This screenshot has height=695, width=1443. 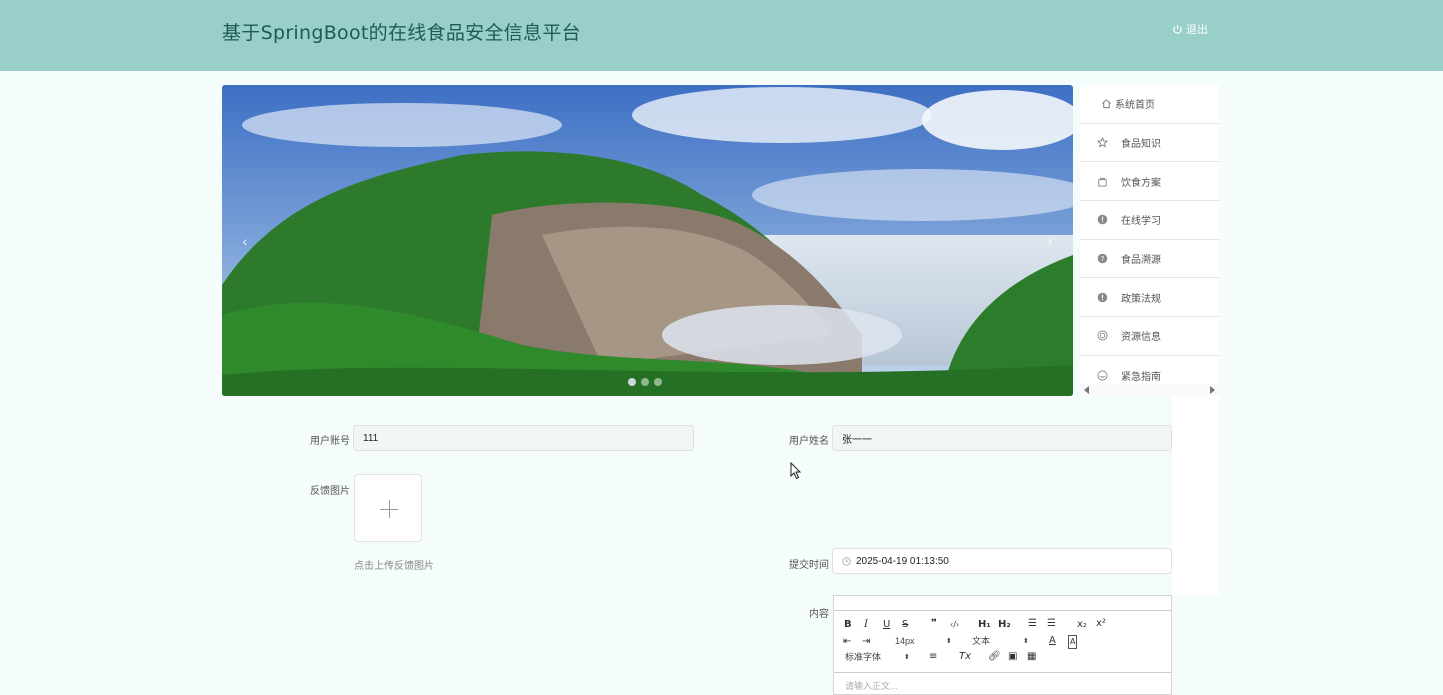 What do you see at coordinates (866, 625) in the screenshot?
I see `italic-button: I` at bounding box center [866, 625].